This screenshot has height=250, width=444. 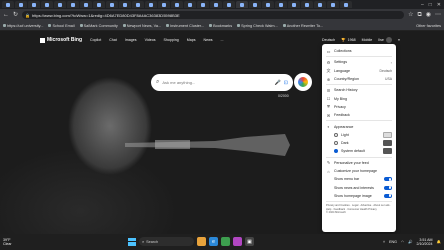 I want to click on nav-news: News, so click(x=208, y=40).